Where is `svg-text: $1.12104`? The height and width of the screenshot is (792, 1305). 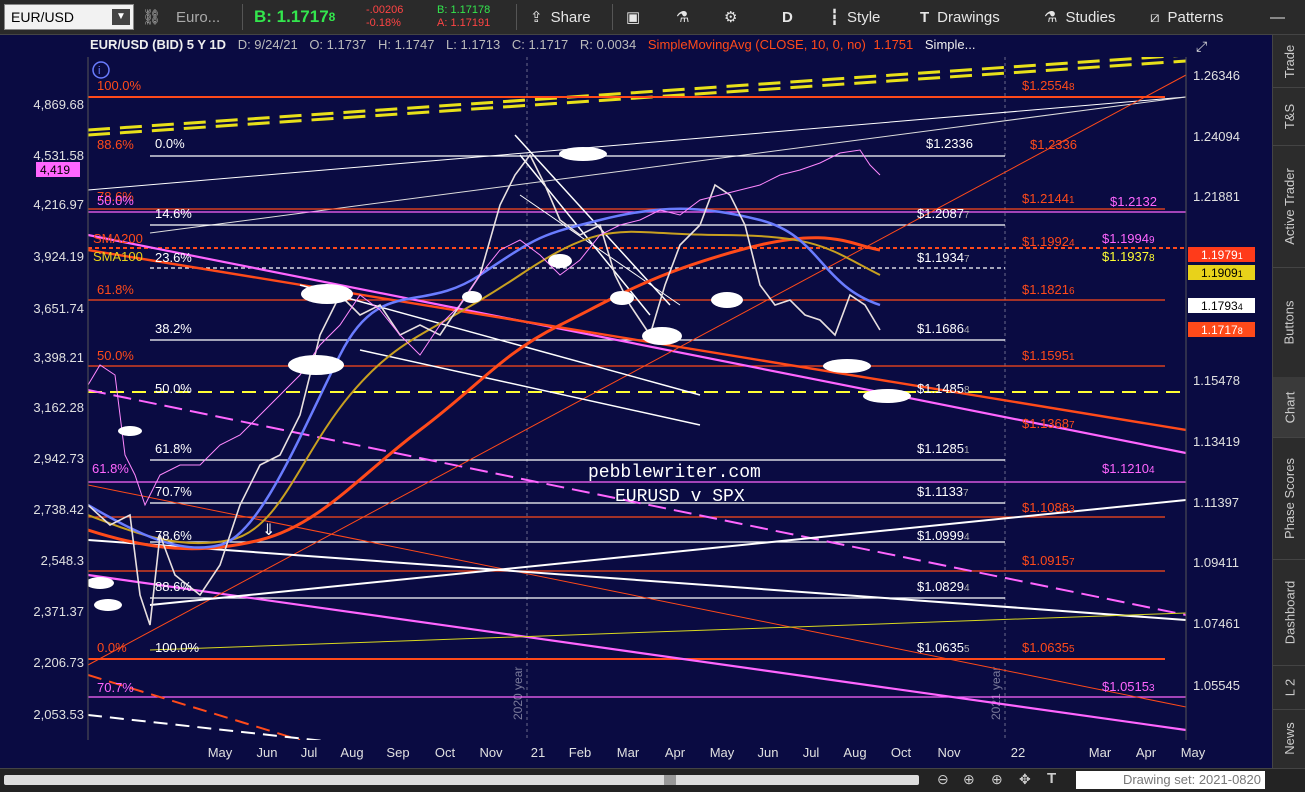 svg-text: $1.12104 is located at coordinates (1128, 468).